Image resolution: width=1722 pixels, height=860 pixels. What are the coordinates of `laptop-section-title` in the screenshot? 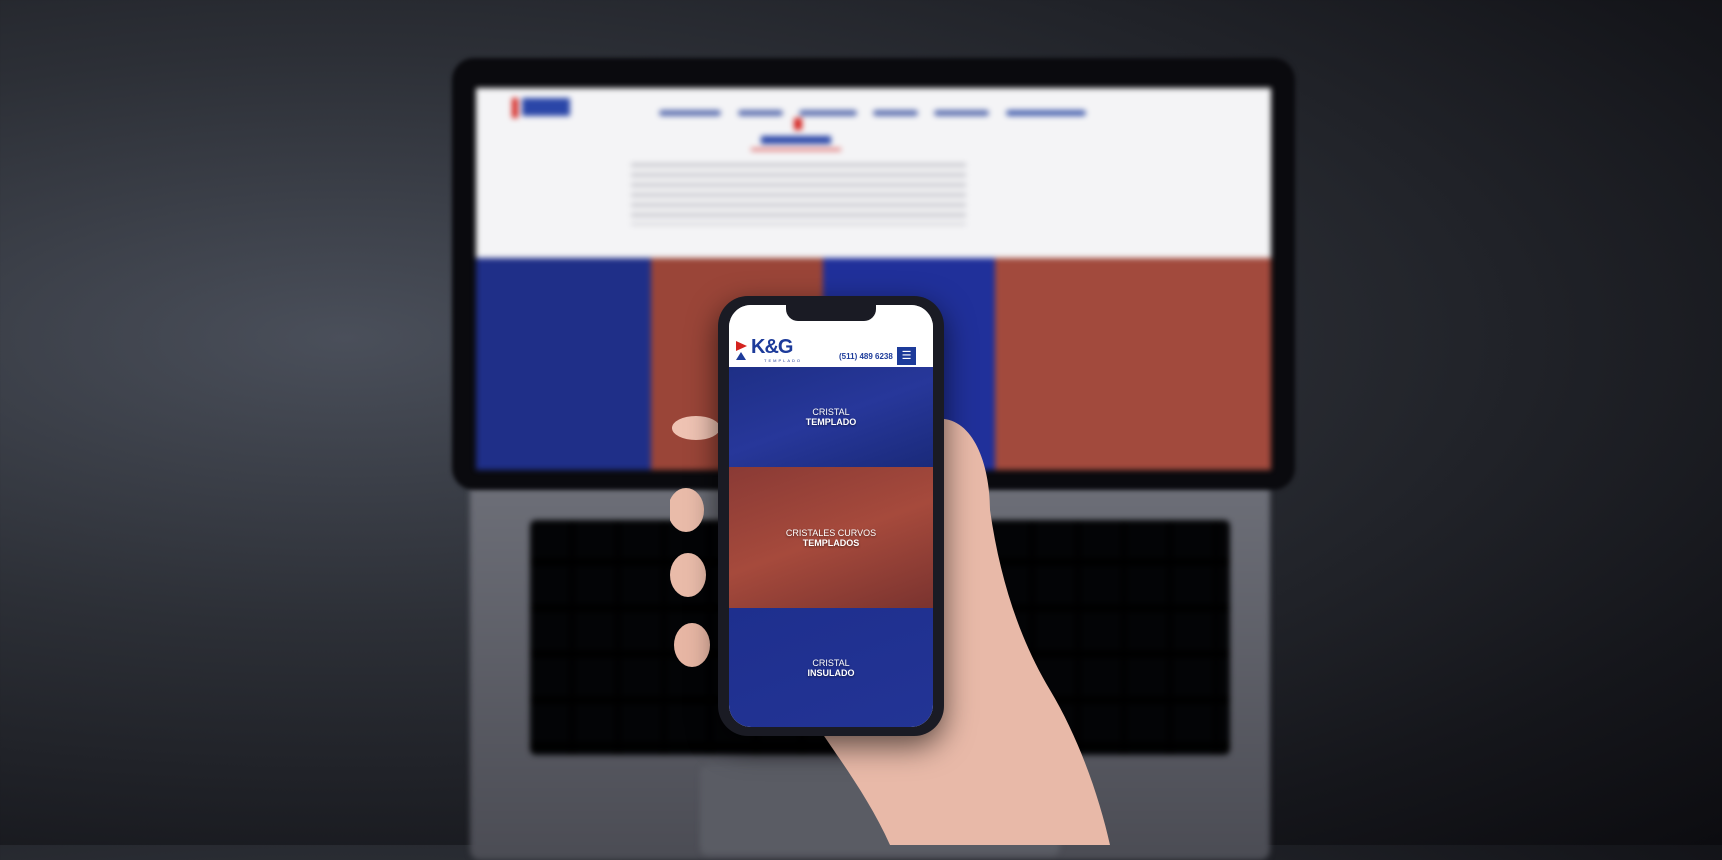 It's located at (796, 140).